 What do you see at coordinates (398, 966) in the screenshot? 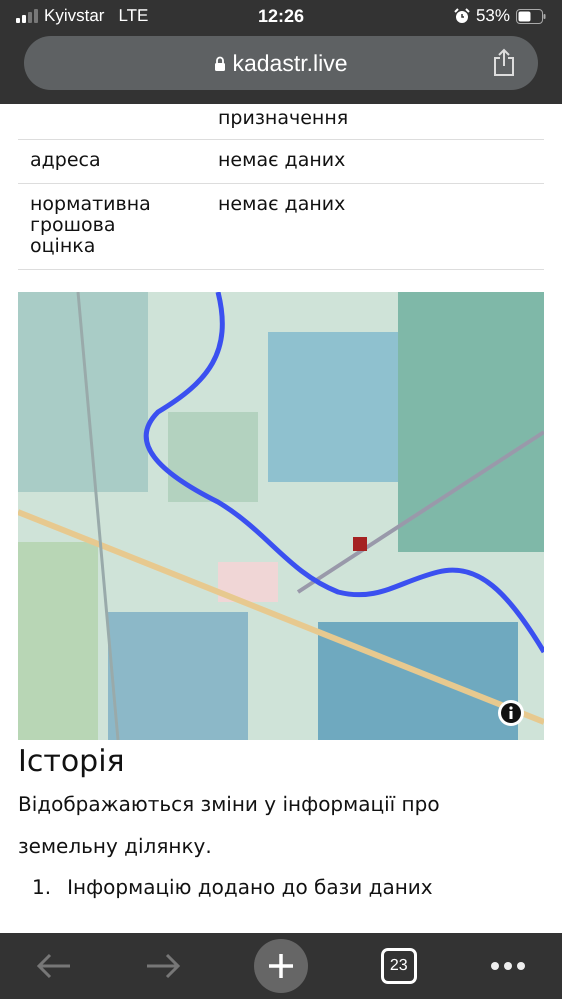
I see `tabs-count-button: 23` at bounding box center [398, 966].